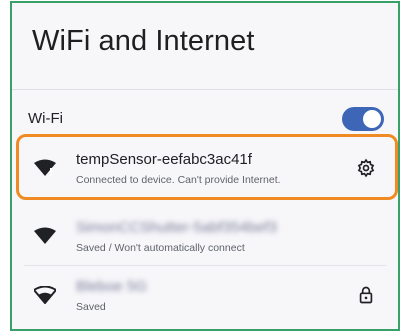 Image resolution: width=414 pixels, height=333 pixels. I want to click on wifi-toggle, so click(363, 119).